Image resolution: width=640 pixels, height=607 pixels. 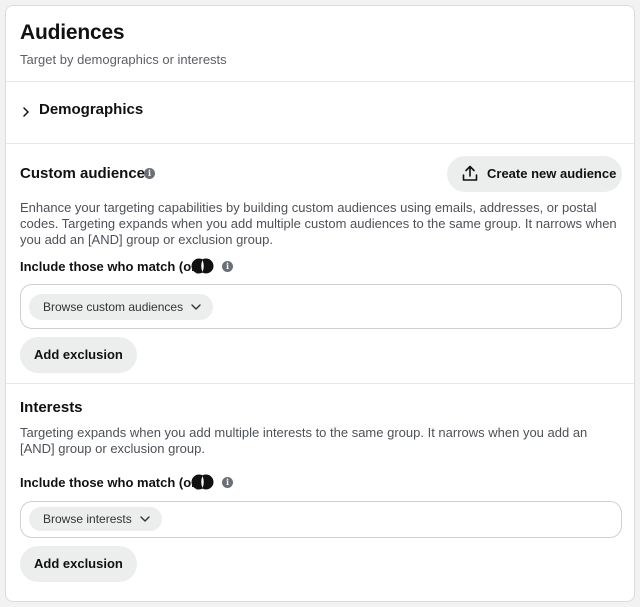 I want to click on create-new-audience-button: Create new audience, so click(x=534, y=174).